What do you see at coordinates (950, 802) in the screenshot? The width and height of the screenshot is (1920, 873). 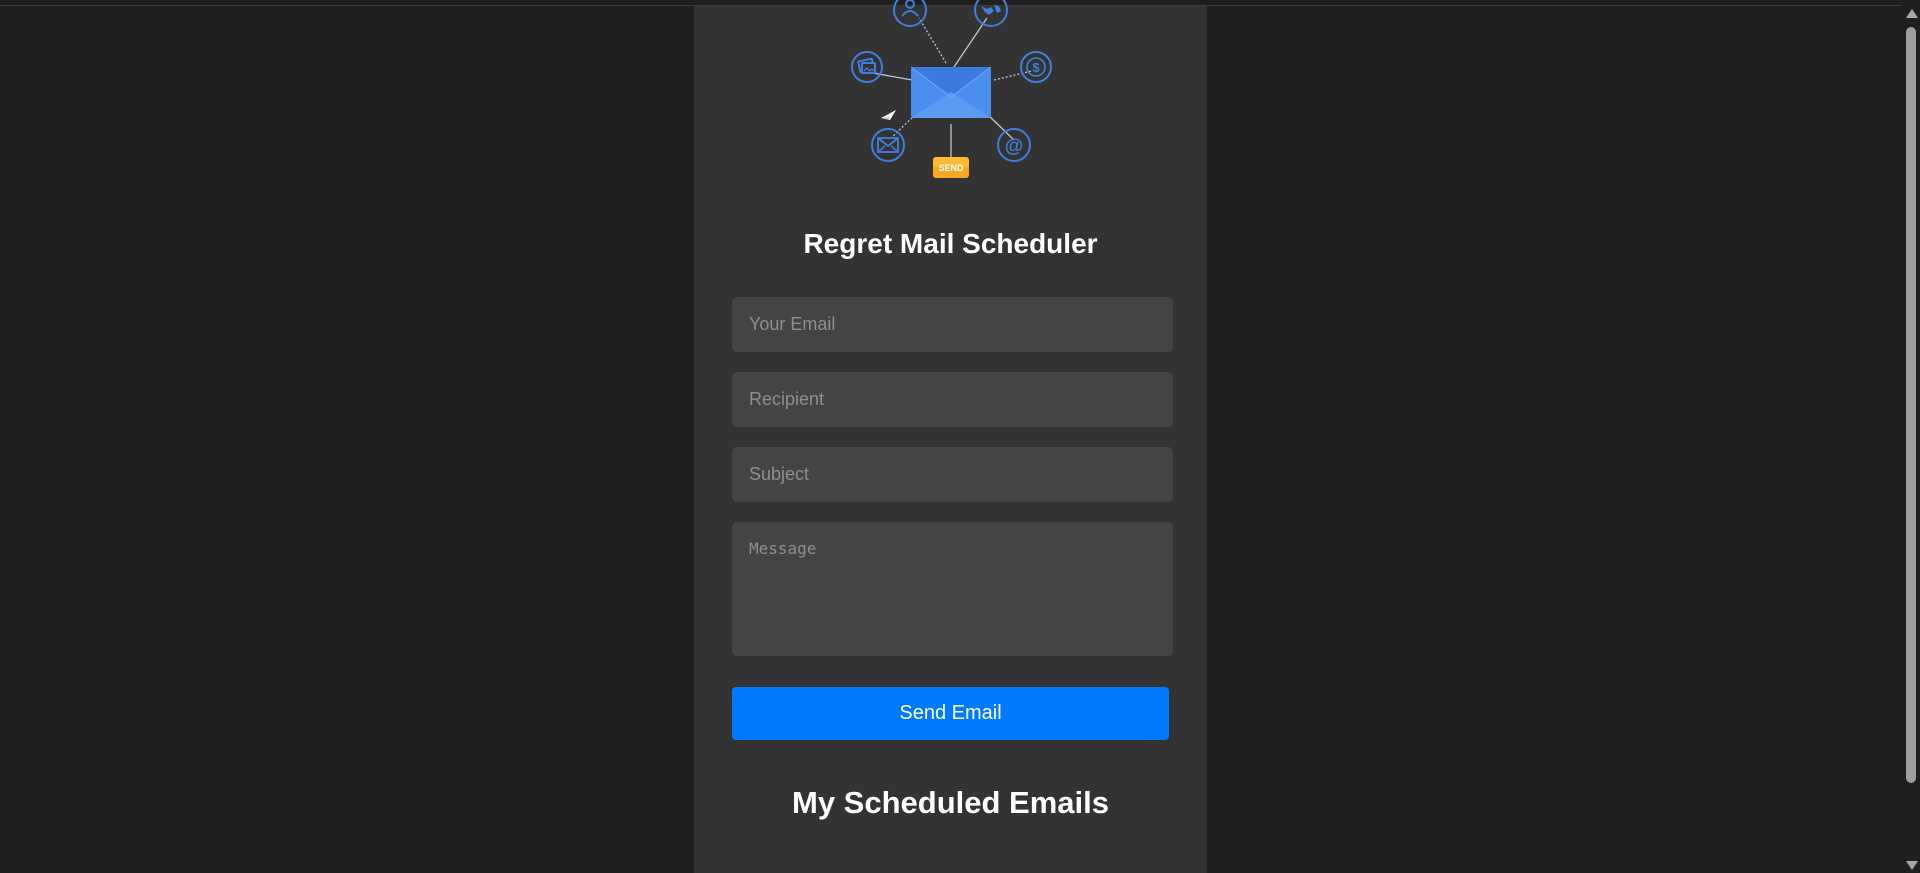 I see `scheduled-emails-heading: My Scheduled Emails` at bounding box center [950, 802].